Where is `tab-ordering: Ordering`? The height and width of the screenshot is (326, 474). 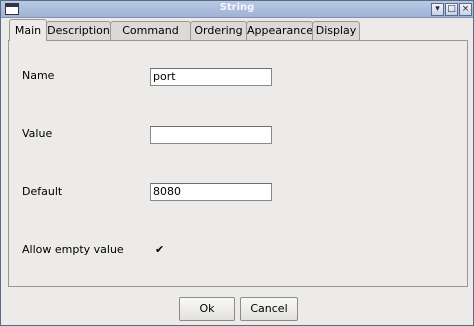 tab-ordering: Ordering is located at coordinates (218, 30).